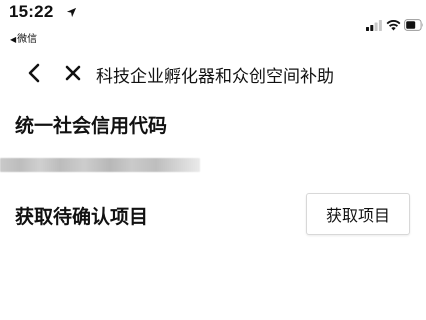 Image resolution: width=426 pixels, height=320 pixels. I want to click on credit-code-value, so click(106, 165).